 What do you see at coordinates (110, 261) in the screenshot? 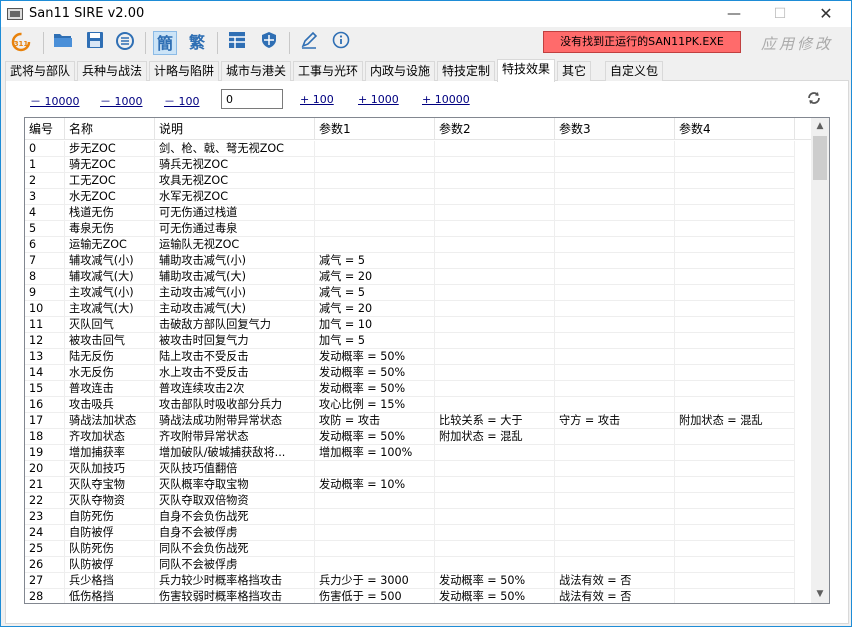
I see `cell-name: 辅攻减气(小)` at bounding box center [110, 261].